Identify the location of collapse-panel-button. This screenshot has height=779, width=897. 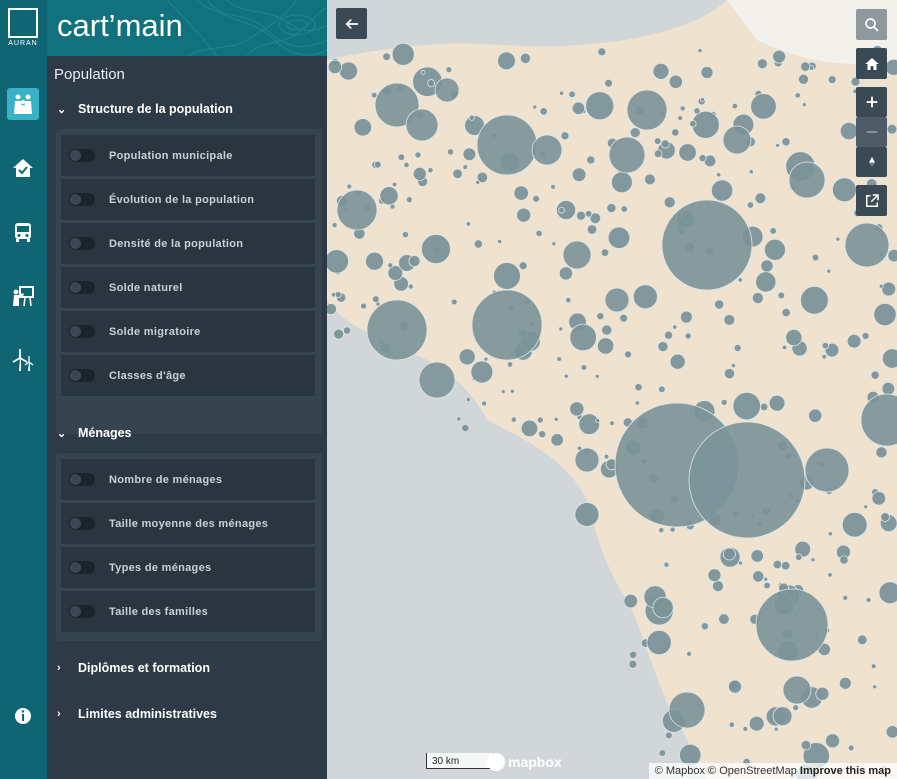
(351, 23).